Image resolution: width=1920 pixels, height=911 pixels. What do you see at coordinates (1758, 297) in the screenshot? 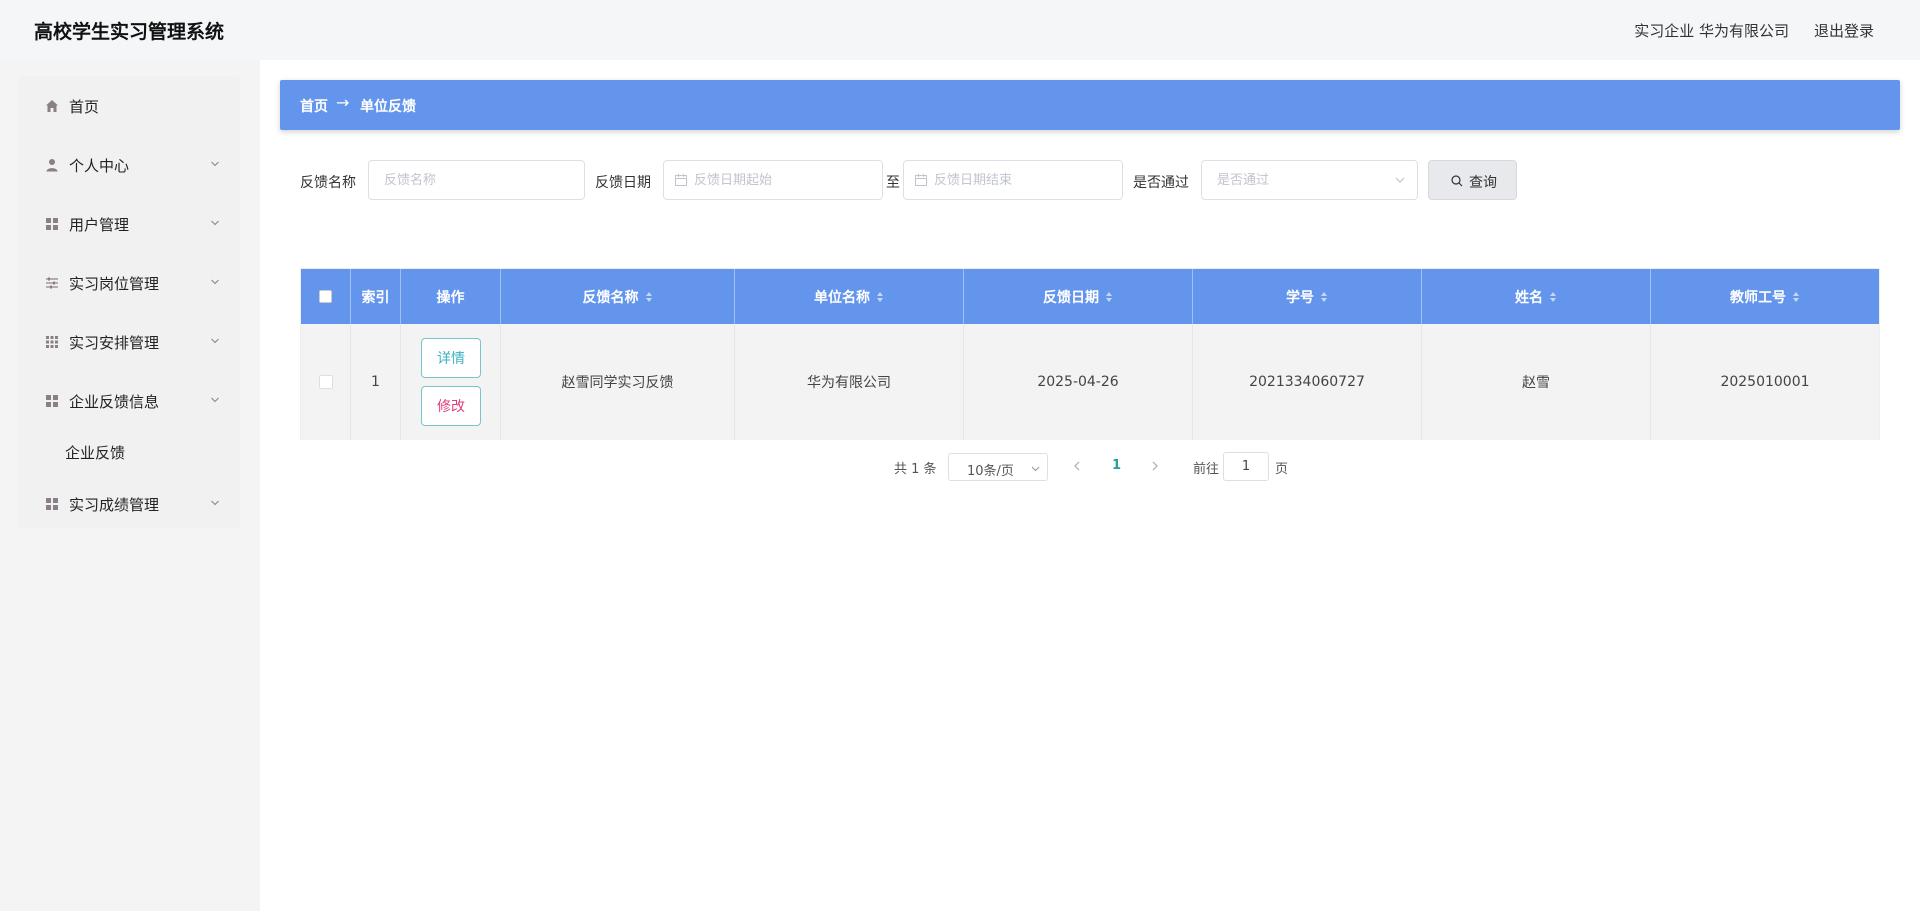
I see `header-teacher-no-label: 教师工号` at bounding box center [1758, 297].